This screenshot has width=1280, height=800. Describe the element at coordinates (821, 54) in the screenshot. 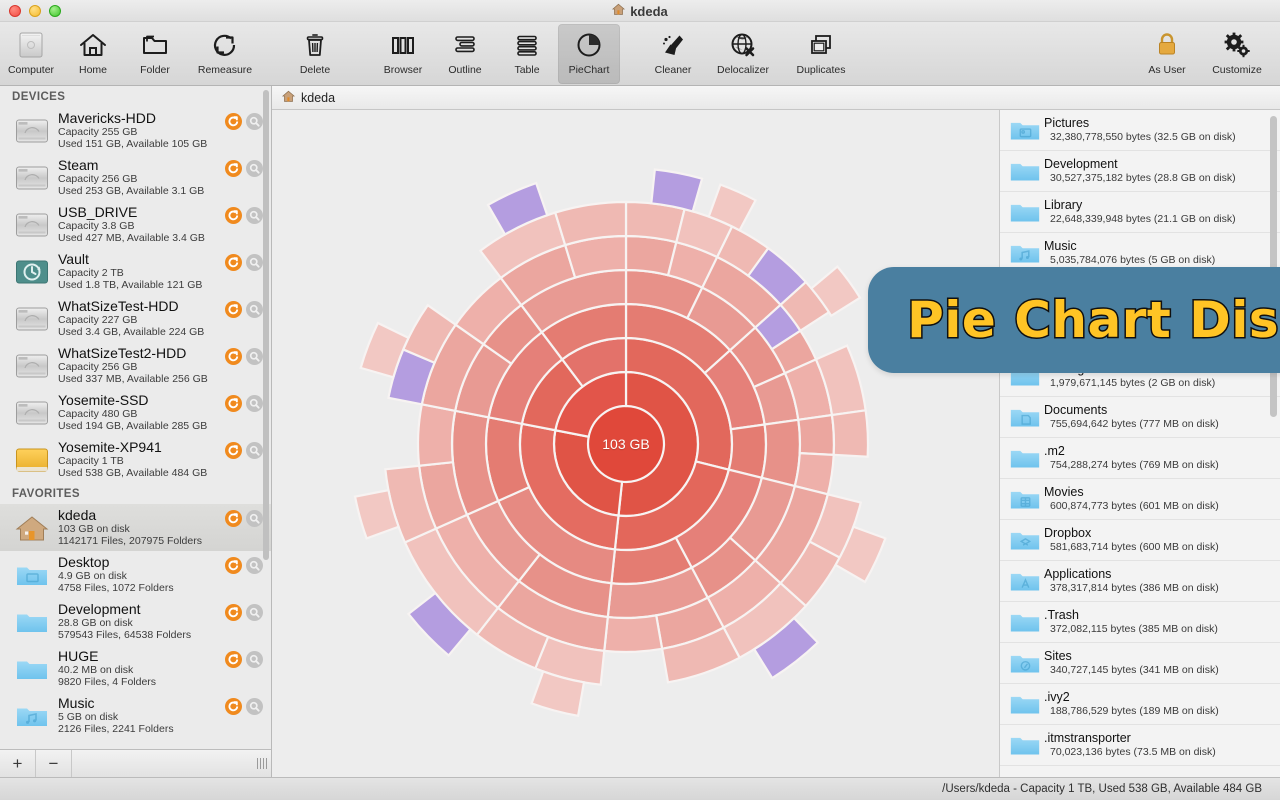

I see `toolbar-button-duplicates: Duplicates` at that location.